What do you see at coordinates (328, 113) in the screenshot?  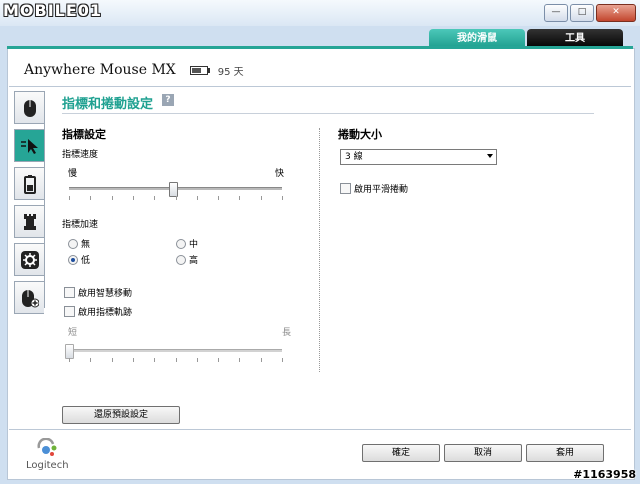 I see `heading-rule` at bounding box center [328, 113].